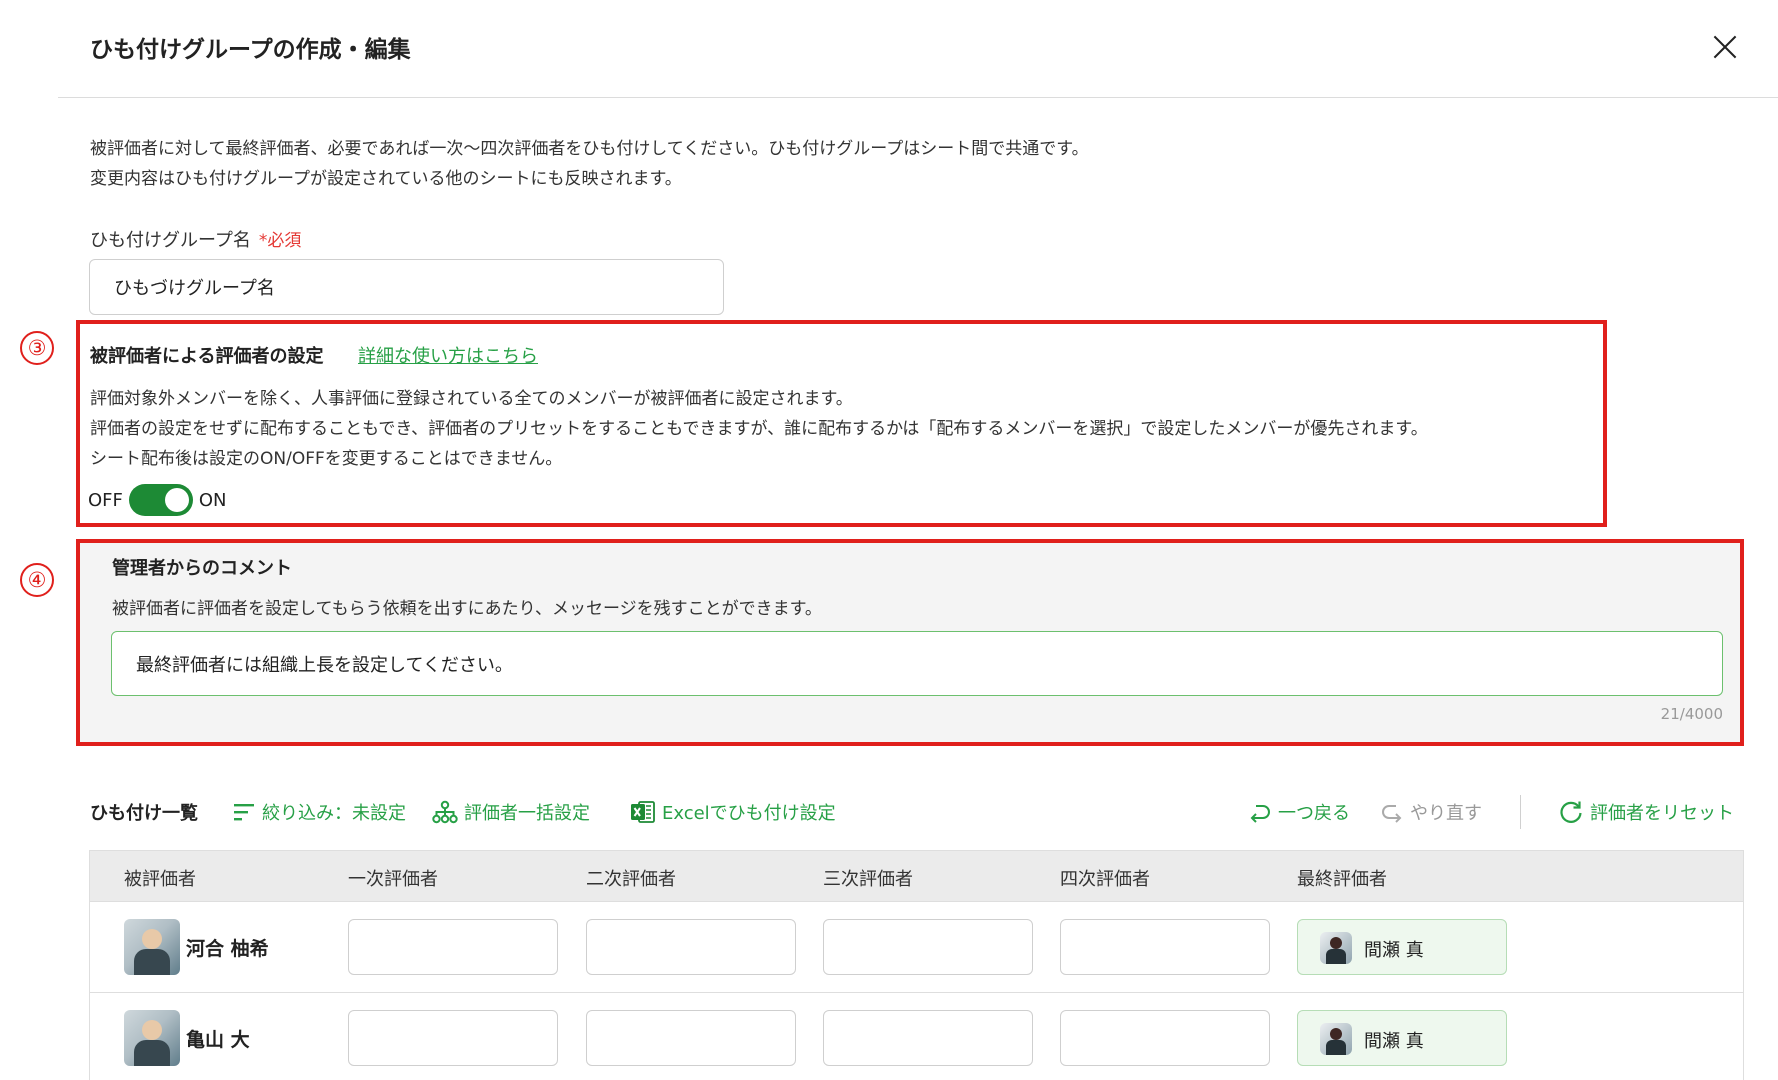  Describe the element at coordinates (160, 879) in the screenshot. I see `header-evaluatee: 被評価者` at that location.